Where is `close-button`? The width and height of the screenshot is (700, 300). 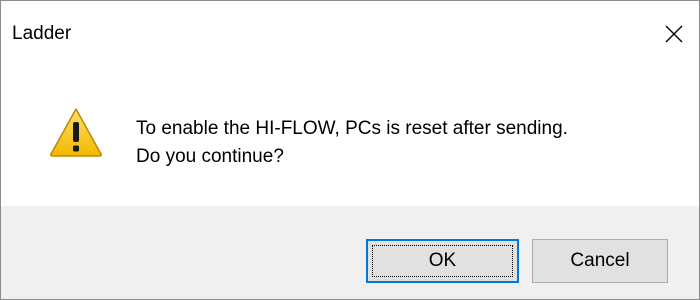 close-button is located at coordinates (674, 34).